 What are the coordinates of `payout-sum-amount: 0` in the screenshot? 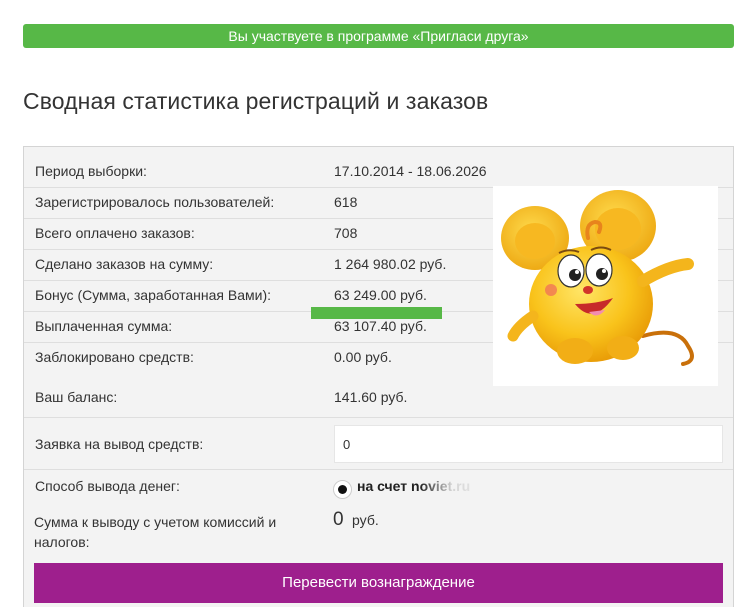 It's located at (338, 519).